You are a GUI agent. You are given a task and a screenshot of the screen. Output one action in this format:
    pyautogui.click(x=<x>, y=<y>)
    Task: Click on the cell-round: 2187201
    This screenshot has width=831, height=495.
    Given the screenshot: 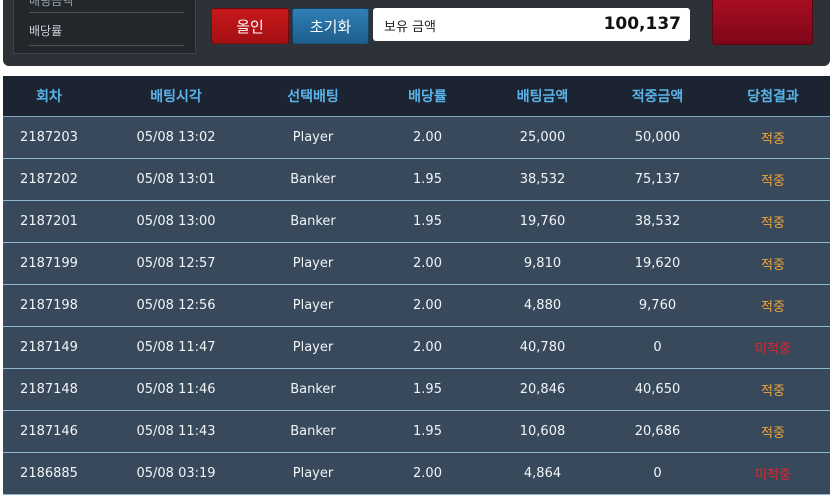 What is the action you would take?
    pyautogui.click(x=49, y=221)
    